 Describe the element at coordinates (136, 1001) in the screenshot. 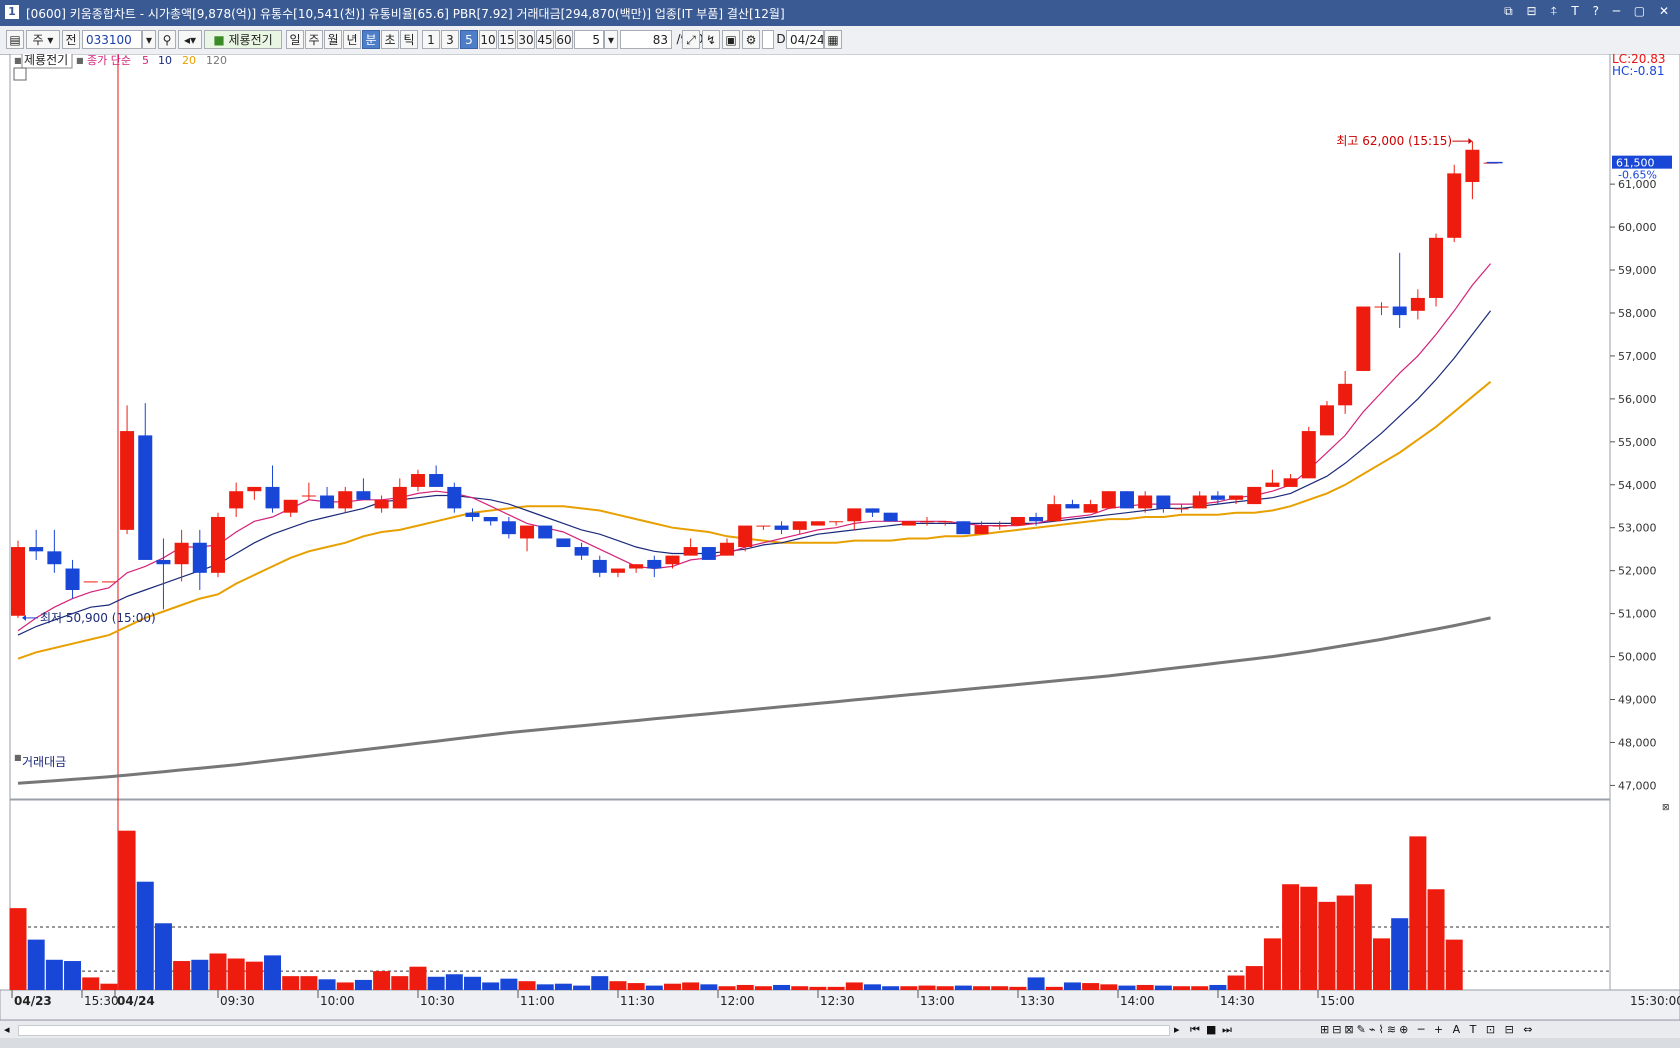

I see `x-tick-label: 04/24` at that location.